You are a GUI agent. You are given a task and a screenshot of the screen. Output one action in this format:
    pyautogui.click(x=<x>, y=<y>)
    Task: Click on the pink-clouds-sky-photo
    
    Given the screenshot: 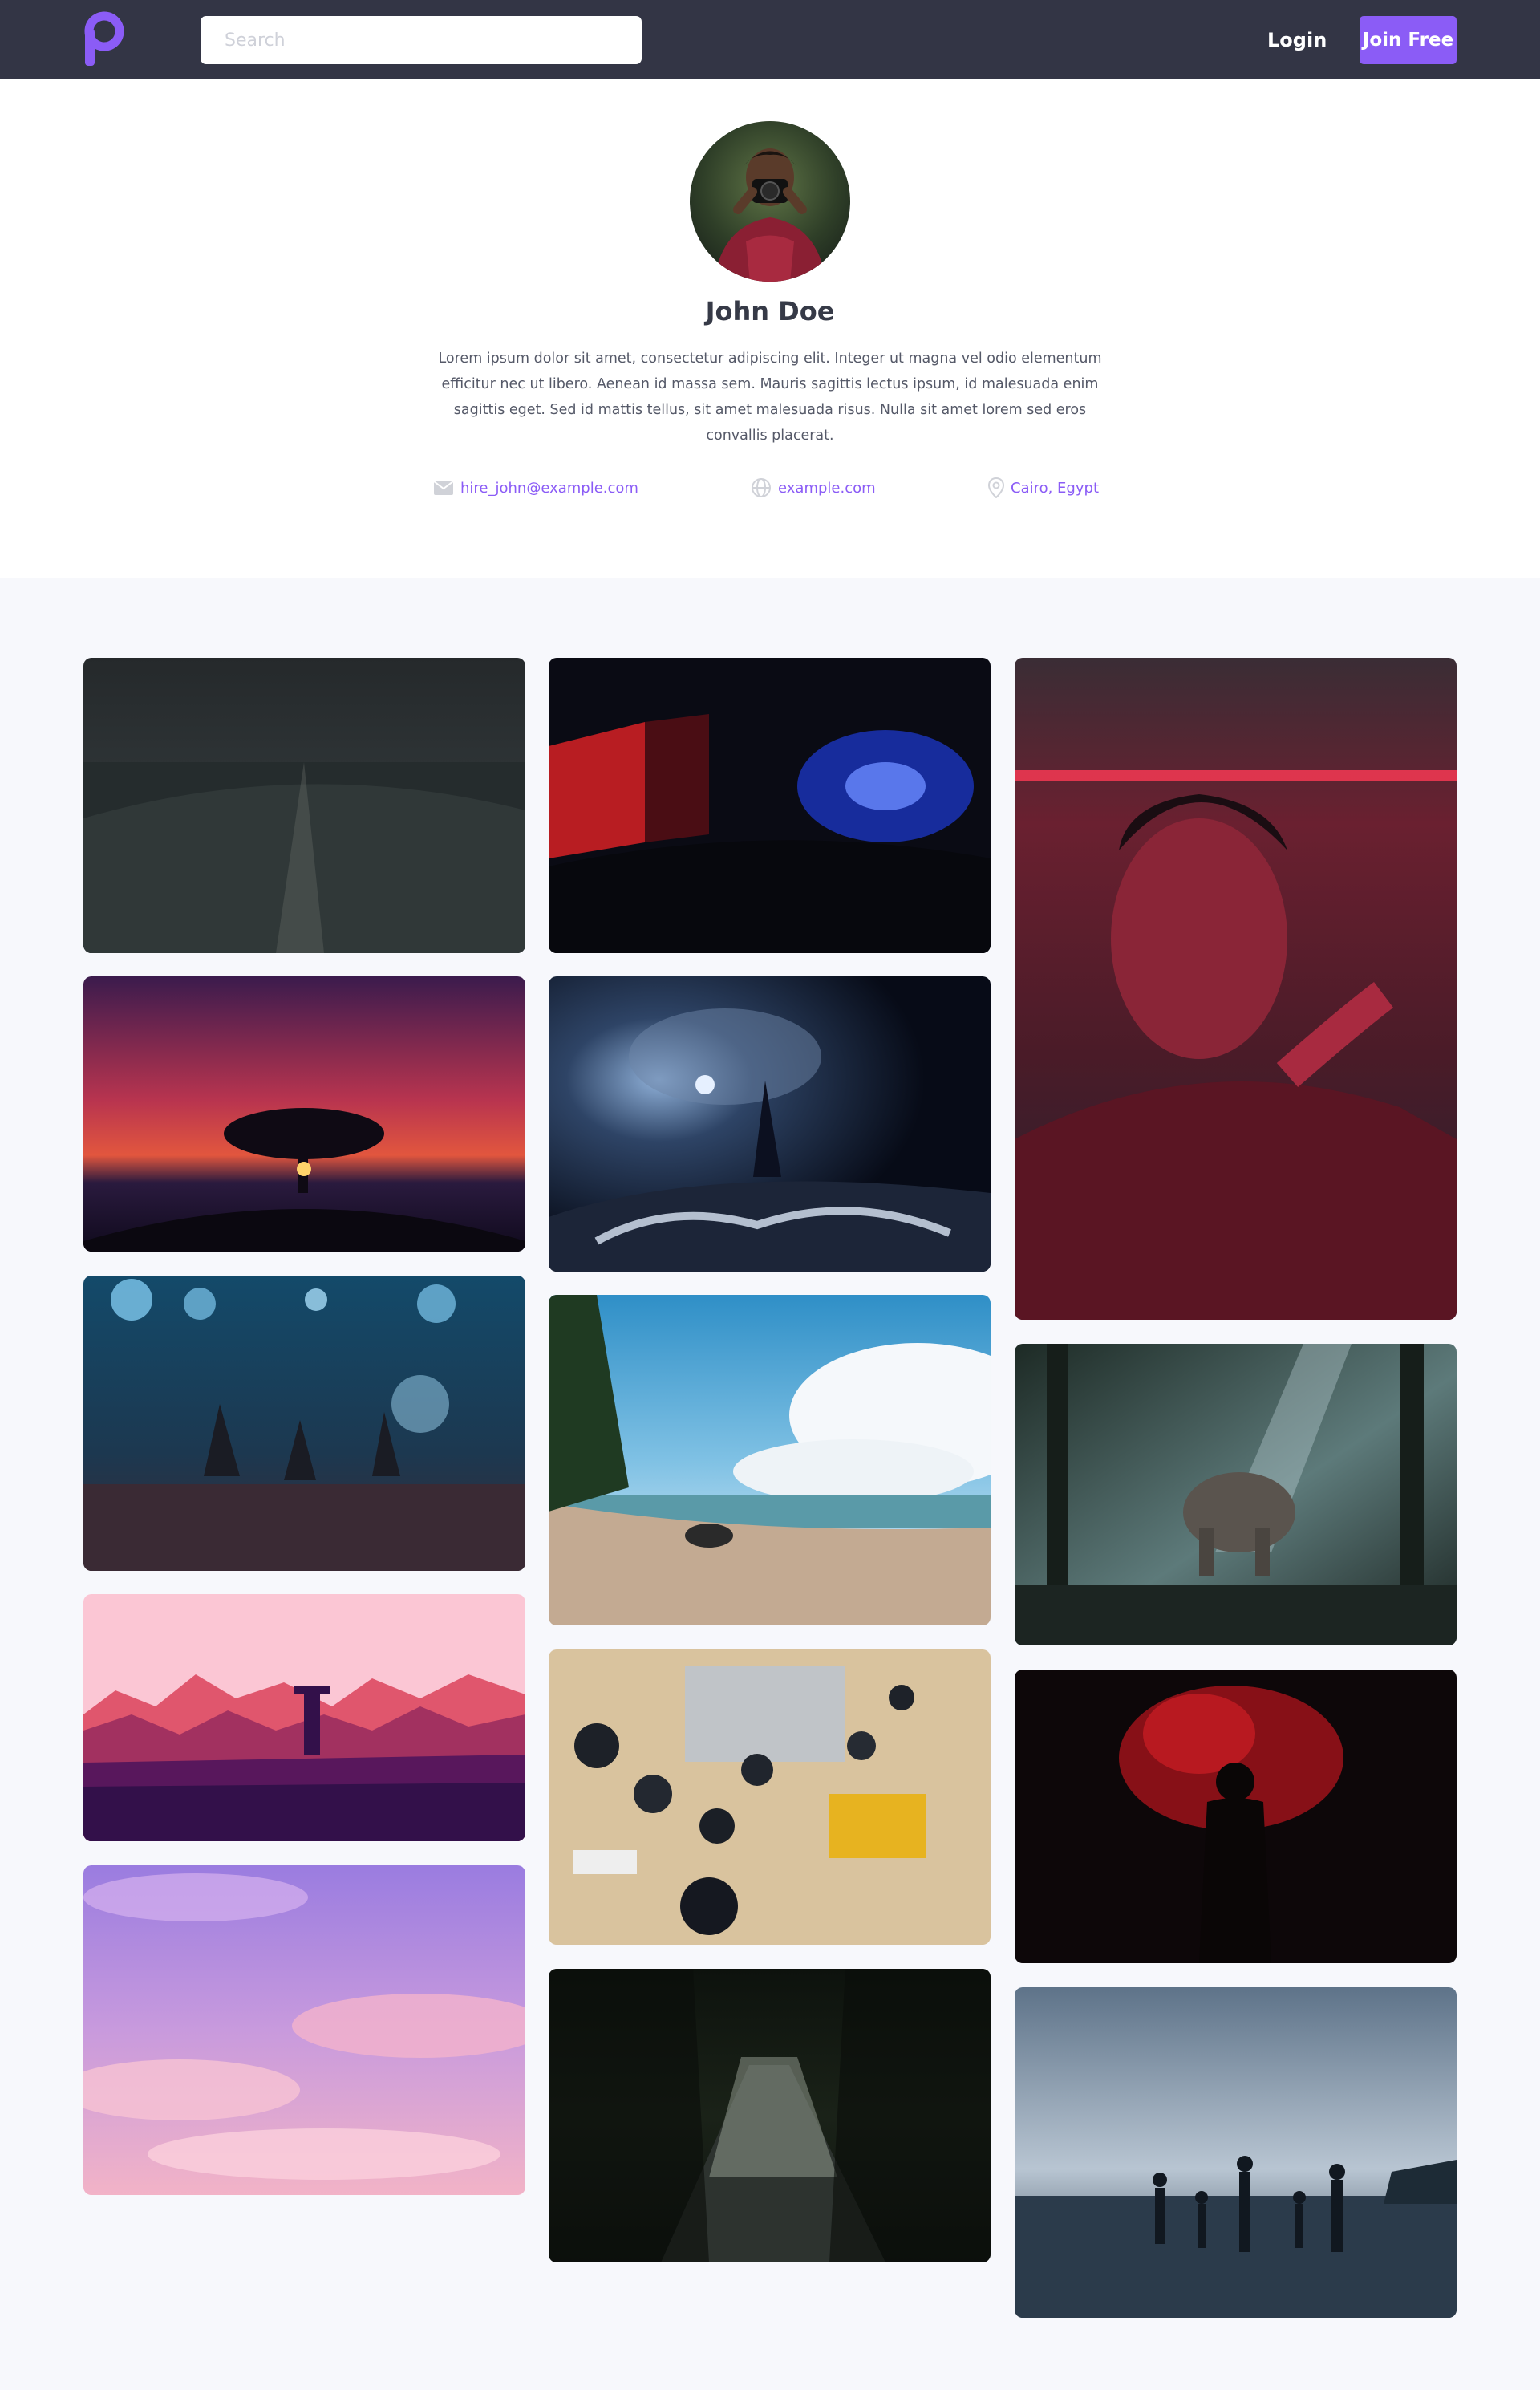 What is the action you would take?
    pyautogui.click(x=304, y=2030)
    